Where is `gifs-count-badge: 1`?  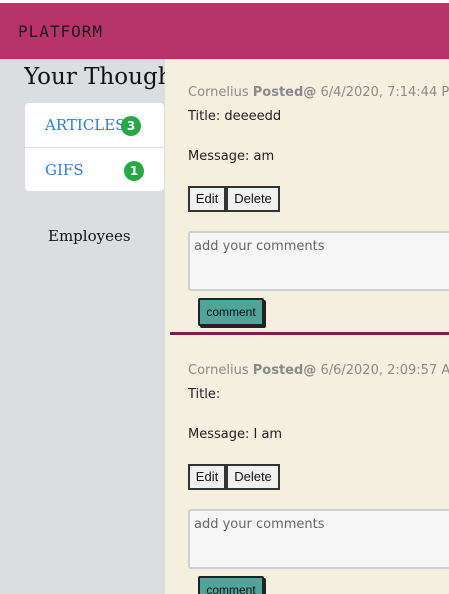
gifs-count-badge: 1 is located at coordinates (134, 171).